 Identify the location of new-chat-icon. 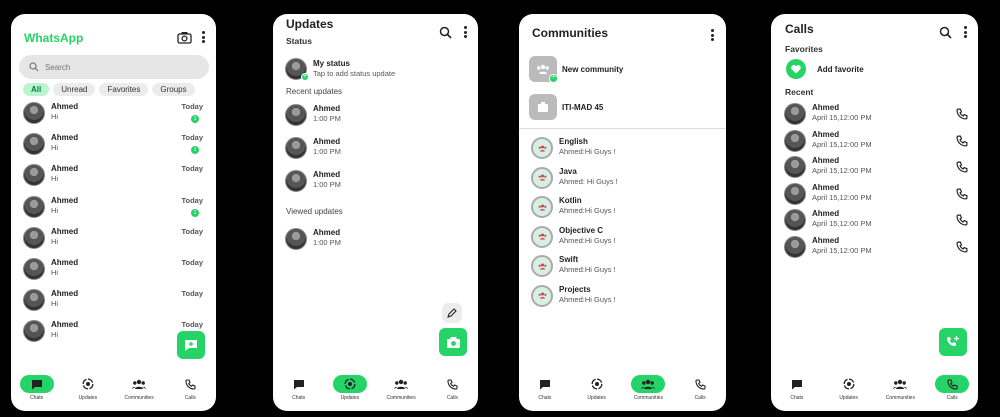
(191, 345).